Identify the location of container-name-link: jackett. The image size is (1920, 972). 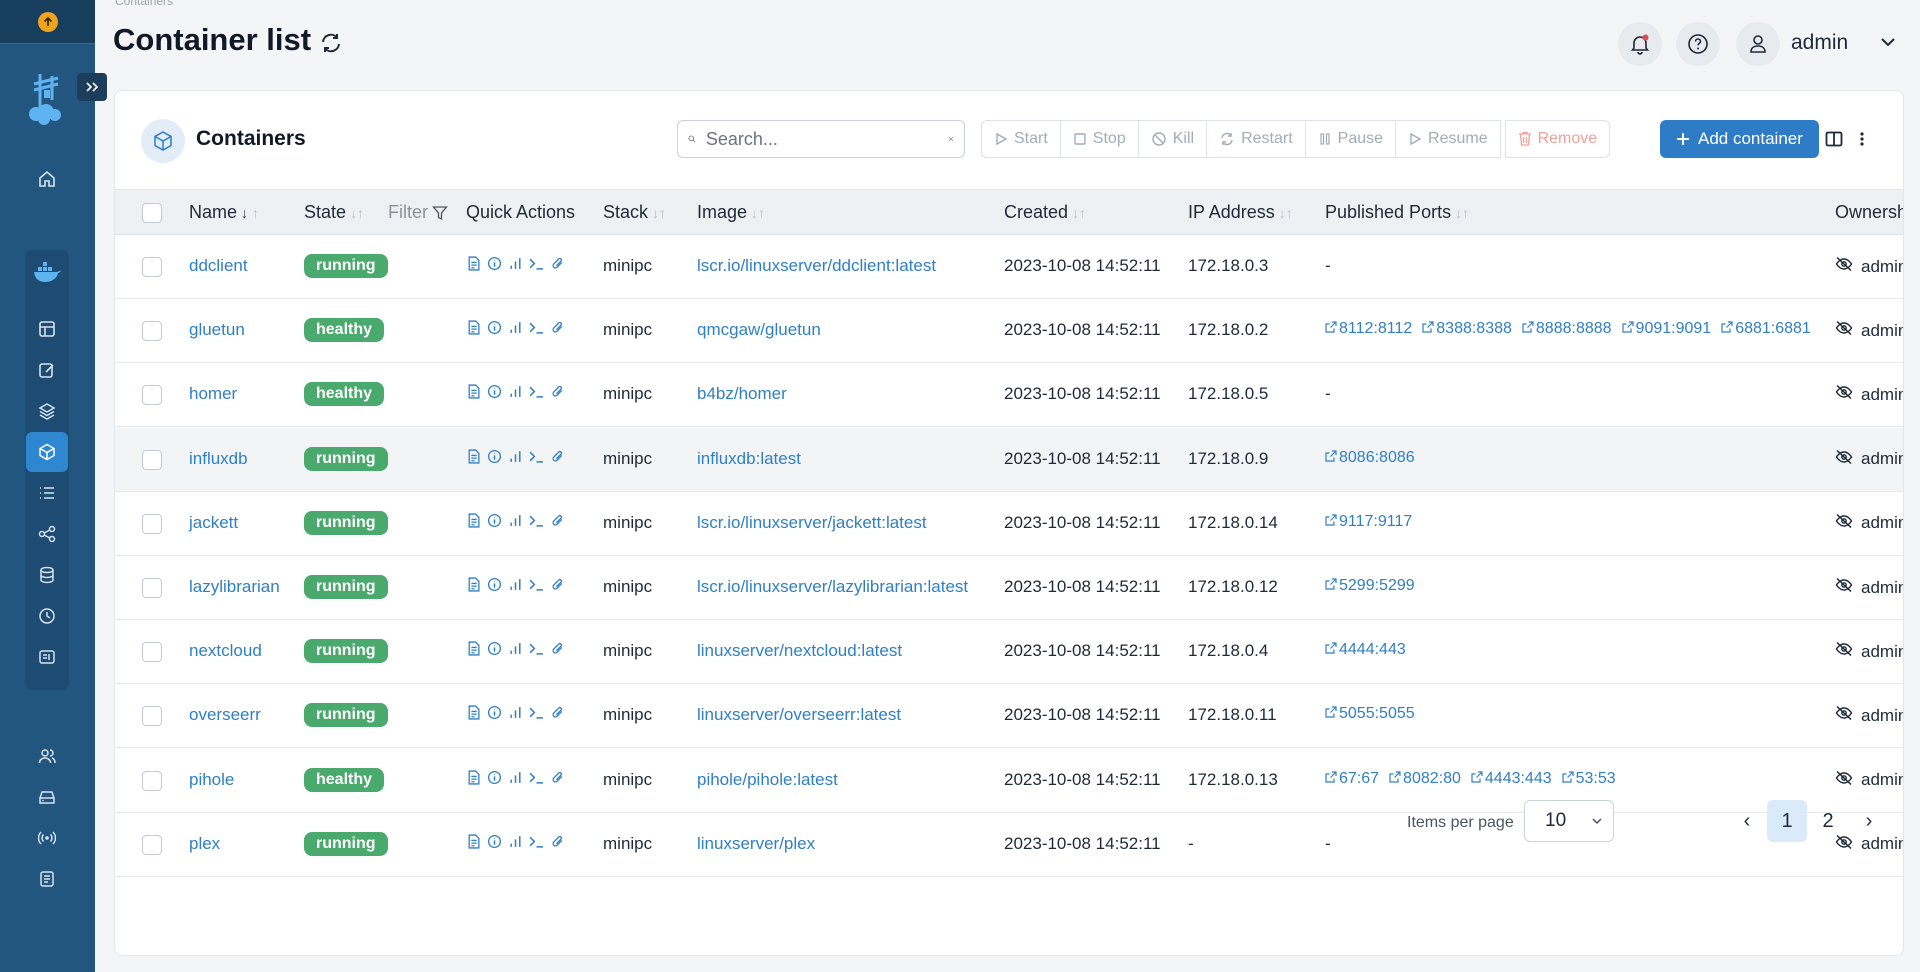
(213, 523).